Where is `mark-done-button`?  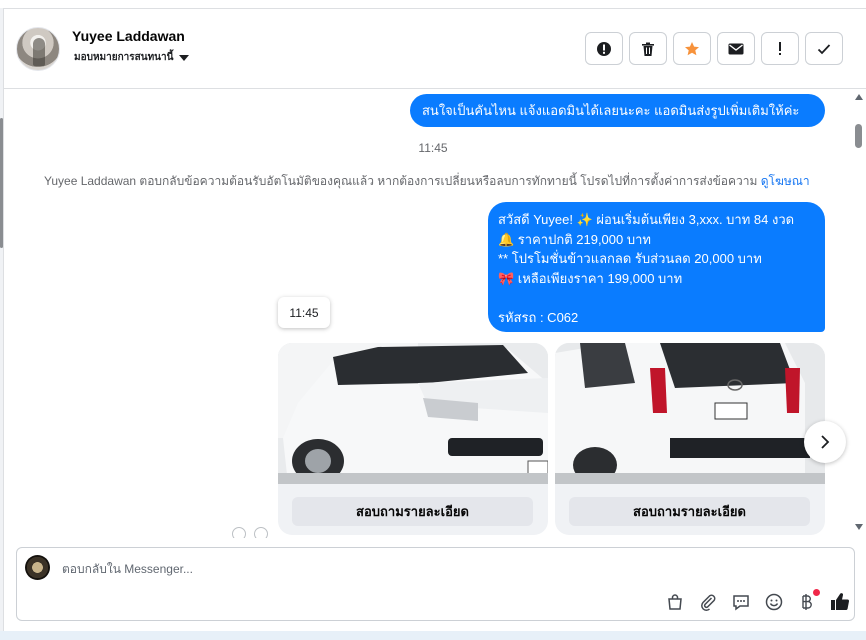
mark-done-button is located at coordinates (824, 48).